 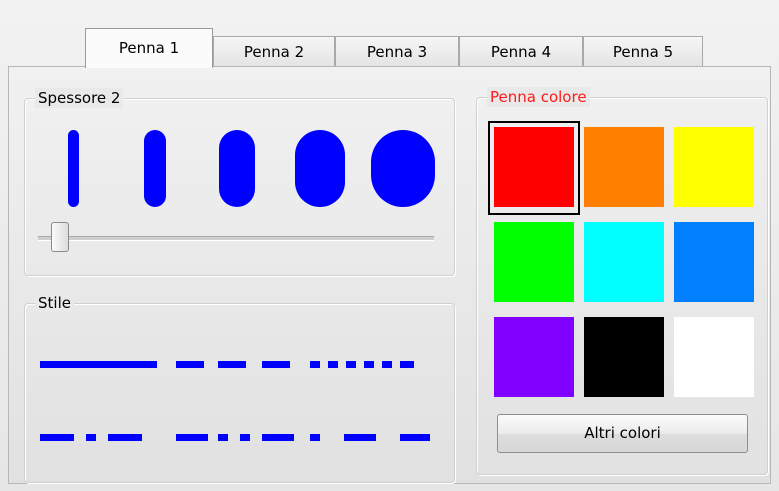 I want to click on tab-penna-5: Penna 5, so click(x=643, y=51).